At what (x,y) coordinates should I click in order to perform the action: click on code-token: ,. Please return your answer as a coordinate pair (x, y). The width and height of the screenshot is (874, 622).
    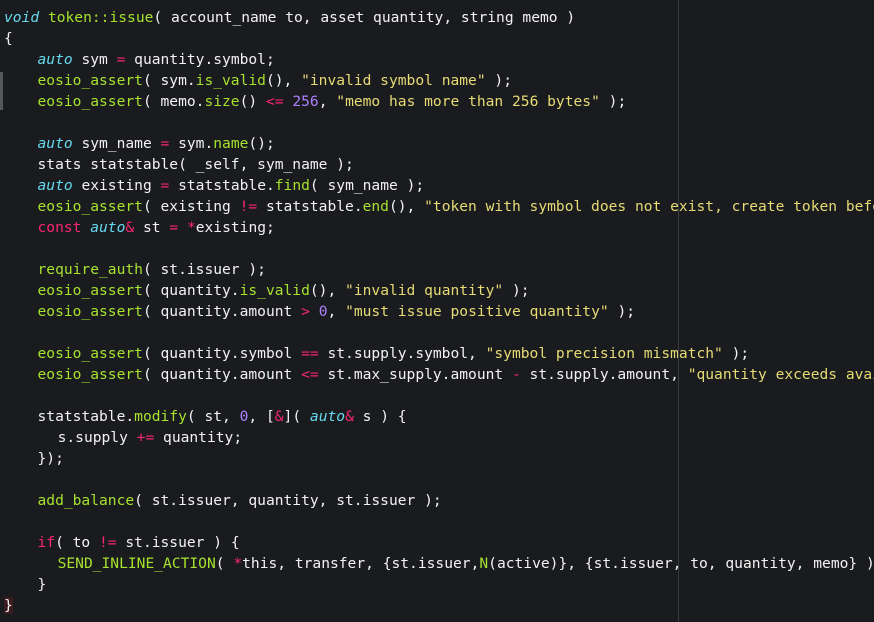
    Looking at the image, I should click on (327, 101).